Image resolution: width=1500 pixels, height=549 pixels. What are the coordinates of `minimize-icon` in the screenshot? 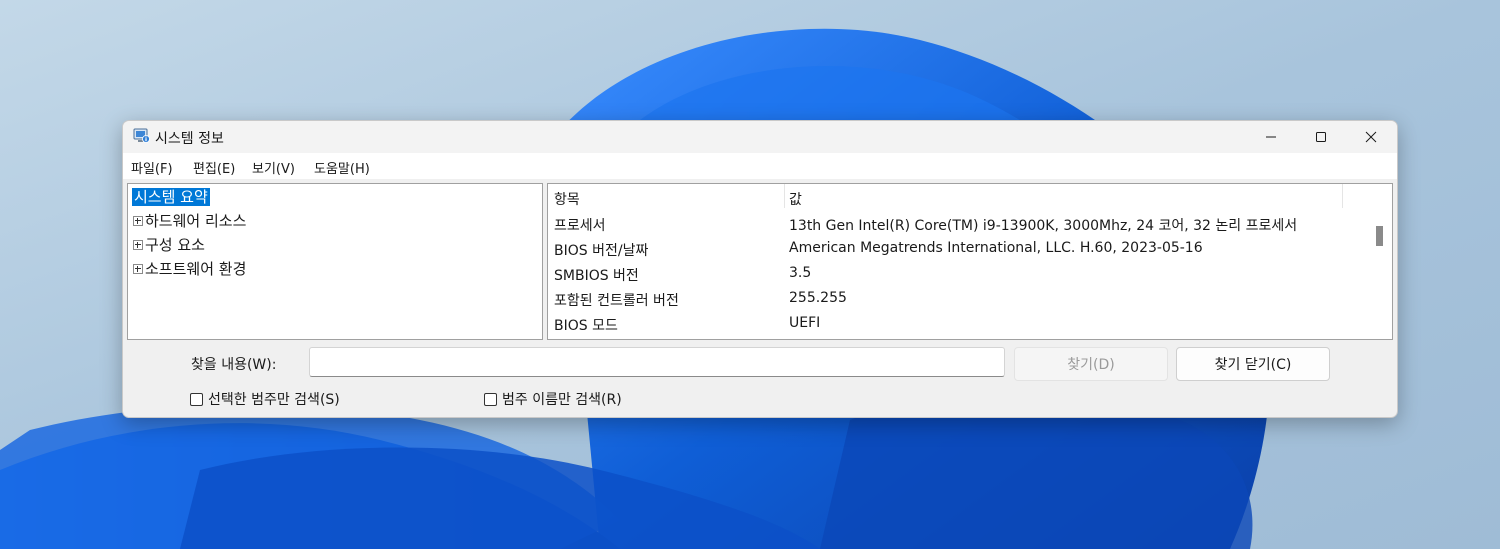 It's located at (1271, 137).